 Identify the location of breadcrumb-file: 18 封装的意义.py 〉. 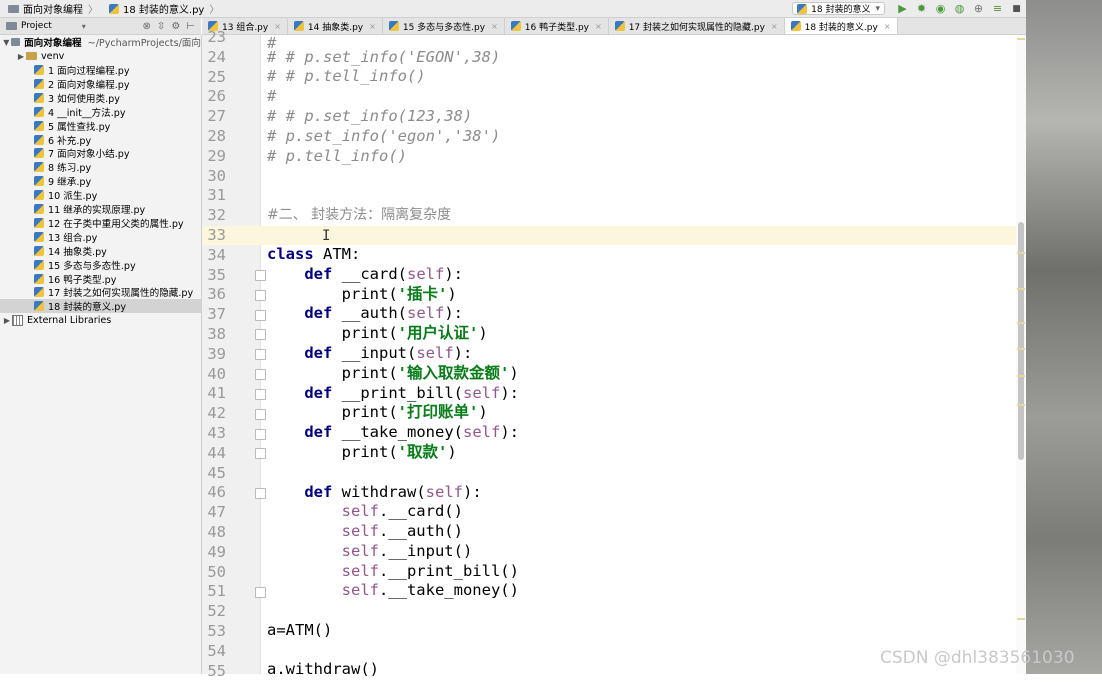
(161, 8).